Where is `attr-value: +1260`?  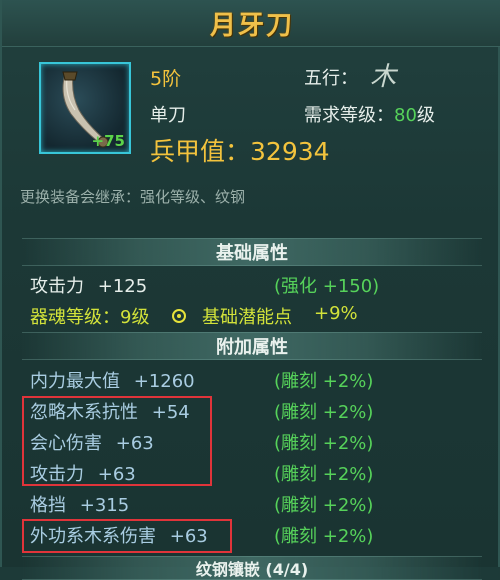 attr-value: +1260 is located at coordinates (164, 381).